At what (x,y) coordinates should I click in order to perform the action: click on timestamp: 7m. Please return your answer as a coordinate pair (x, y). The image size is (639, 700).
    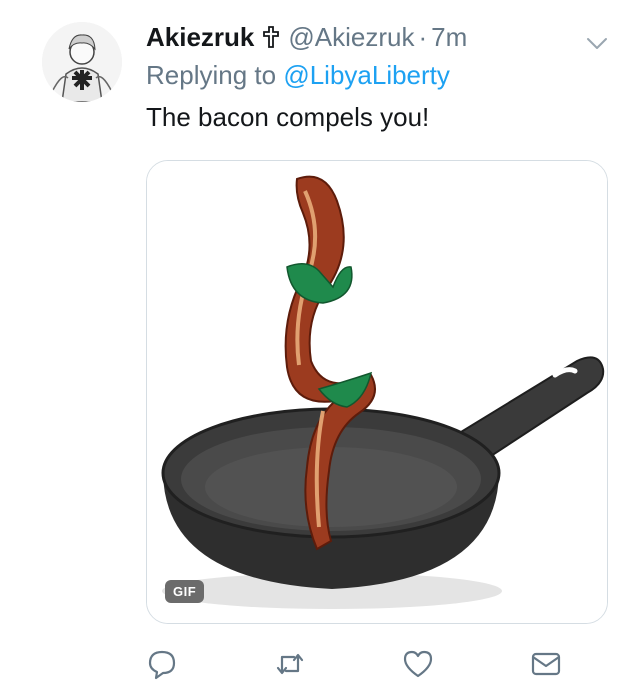
    Looking at the image, I should click on (449, 37).